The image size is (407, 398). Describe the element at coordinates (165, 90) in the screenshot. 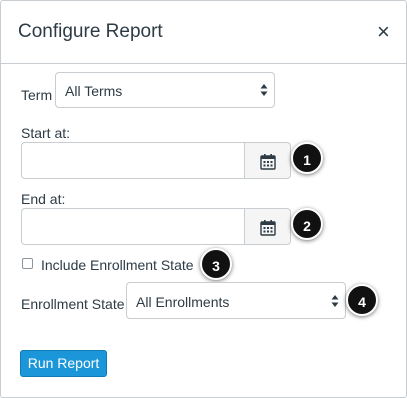

I see `term-select: All Terms` at that location.